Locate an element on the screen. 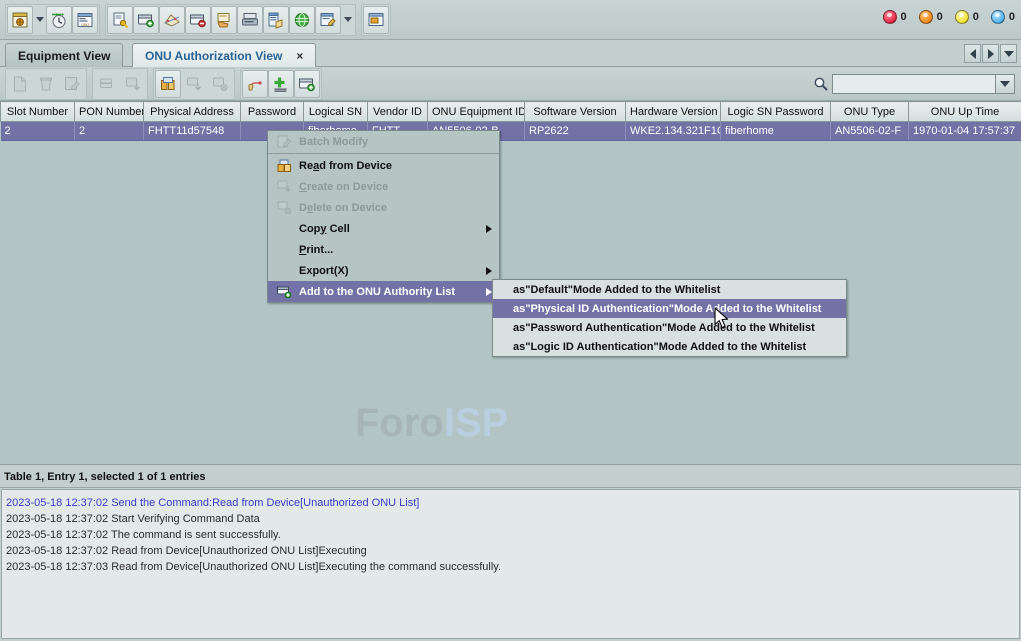  scheduler-clock-icon is located at coordinates (59, 19).